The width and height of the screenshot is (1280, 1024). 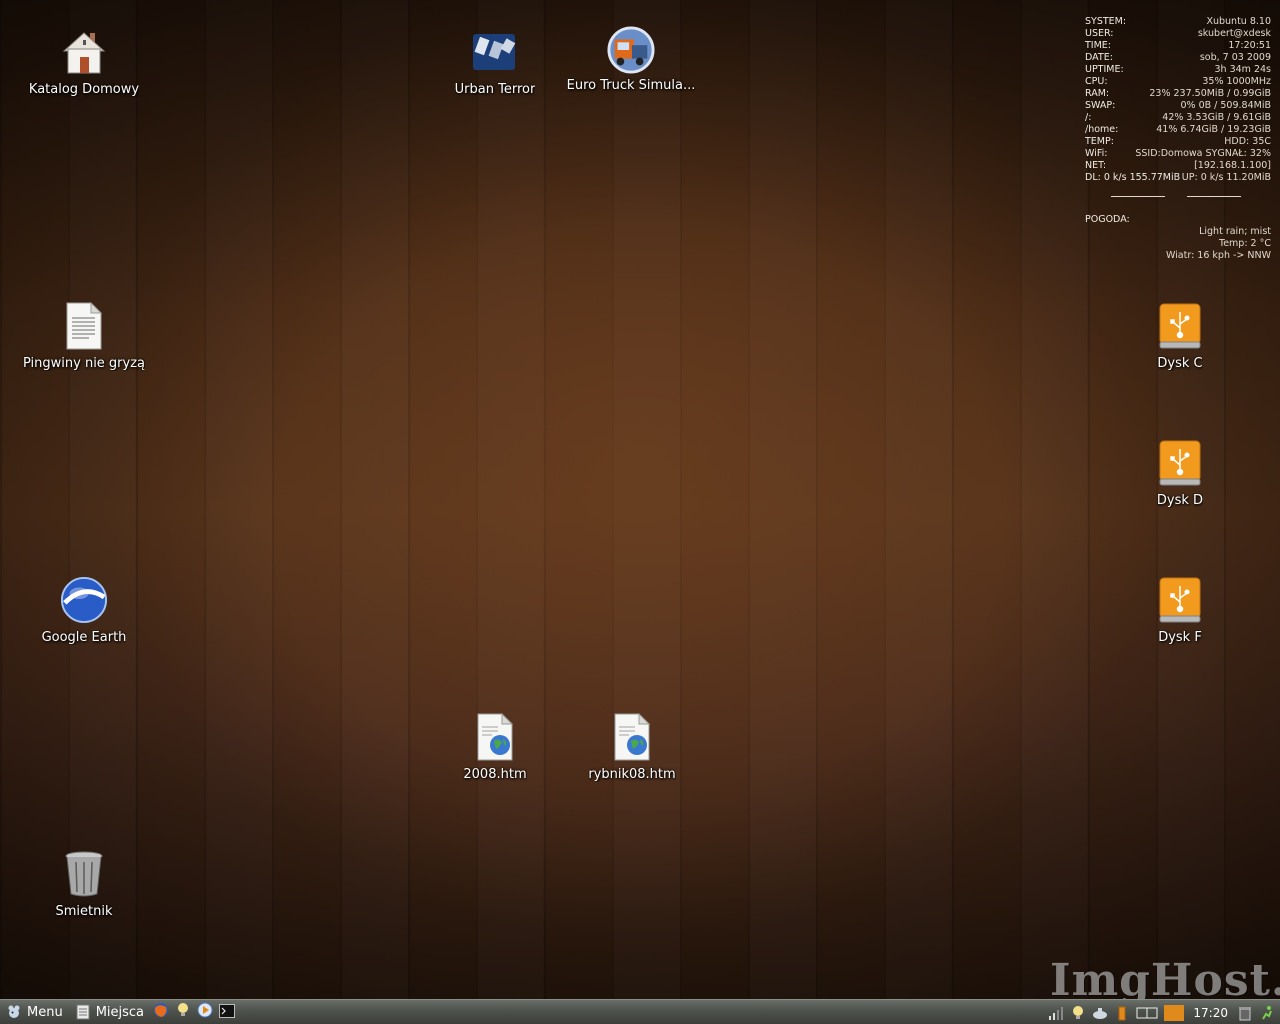 I want to click on signal-strength-icon, so click(x=1056, y=1013).